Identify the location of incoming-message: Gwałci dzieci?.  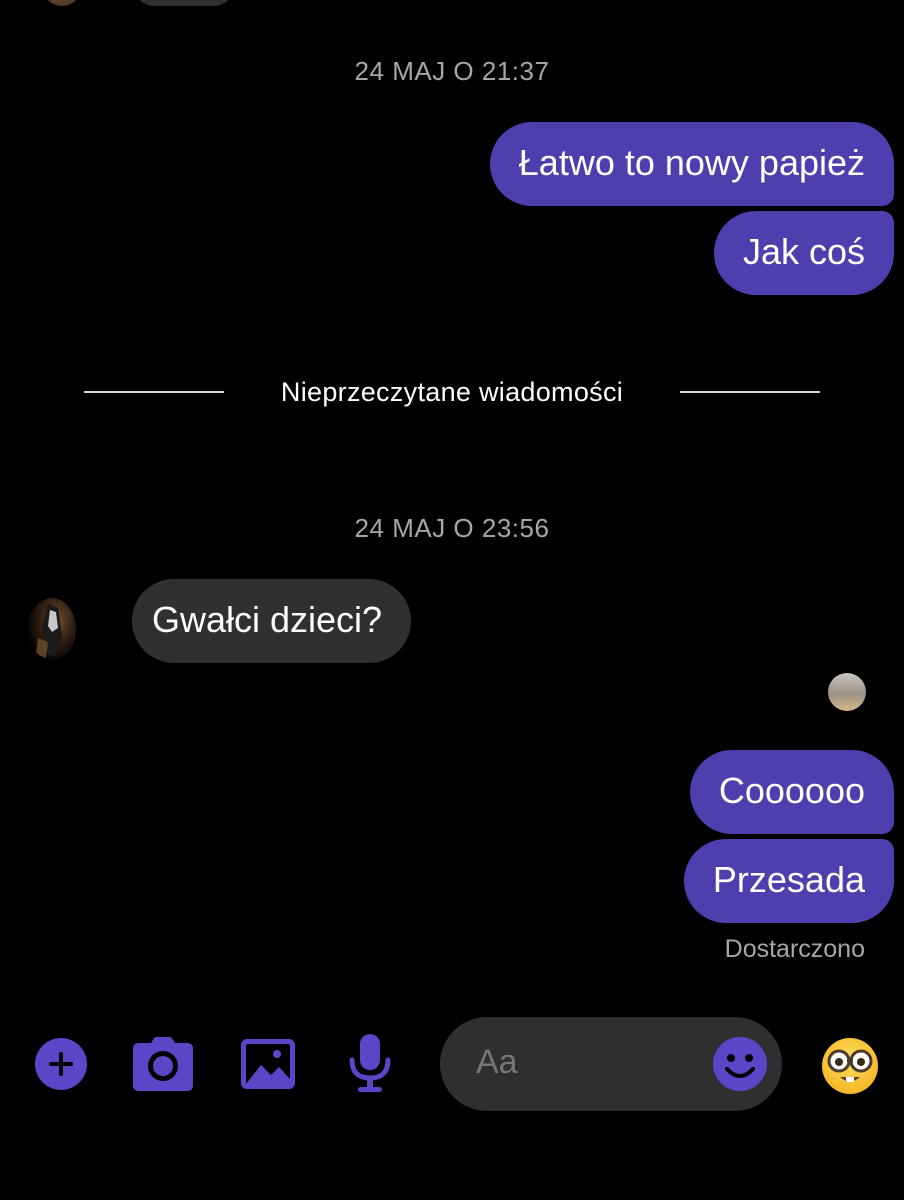
(272, 621).